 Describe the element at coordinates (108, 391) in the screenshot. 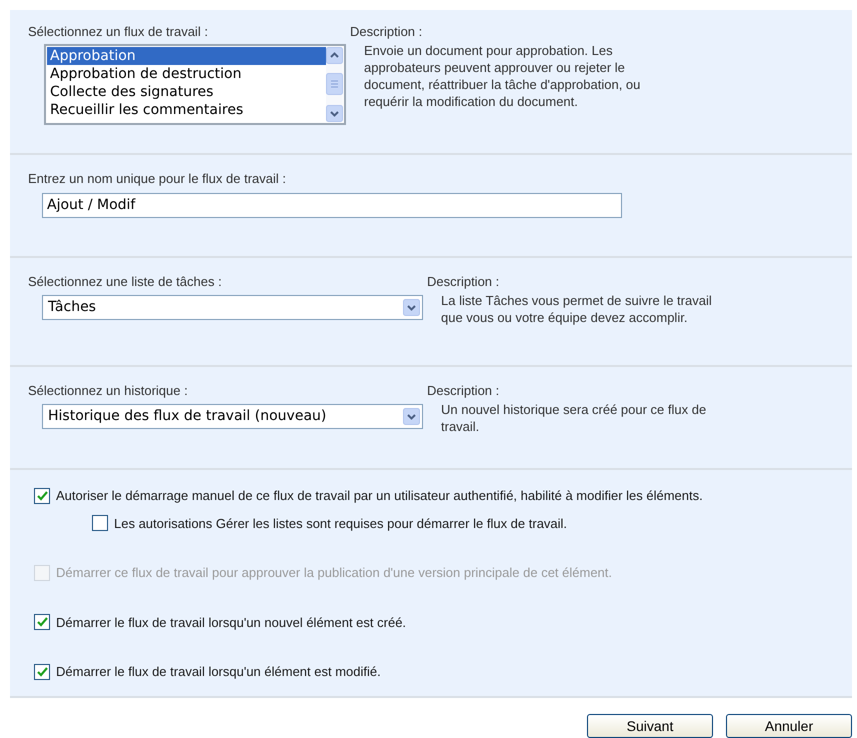

I see `field-label: Sélectionnez un historique :` at that location.